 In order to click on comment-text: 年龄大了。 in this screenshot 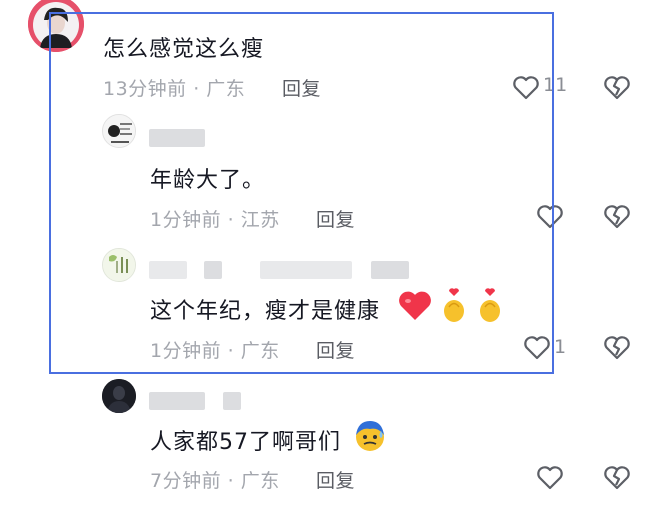, I will do `click(208, 180)`.